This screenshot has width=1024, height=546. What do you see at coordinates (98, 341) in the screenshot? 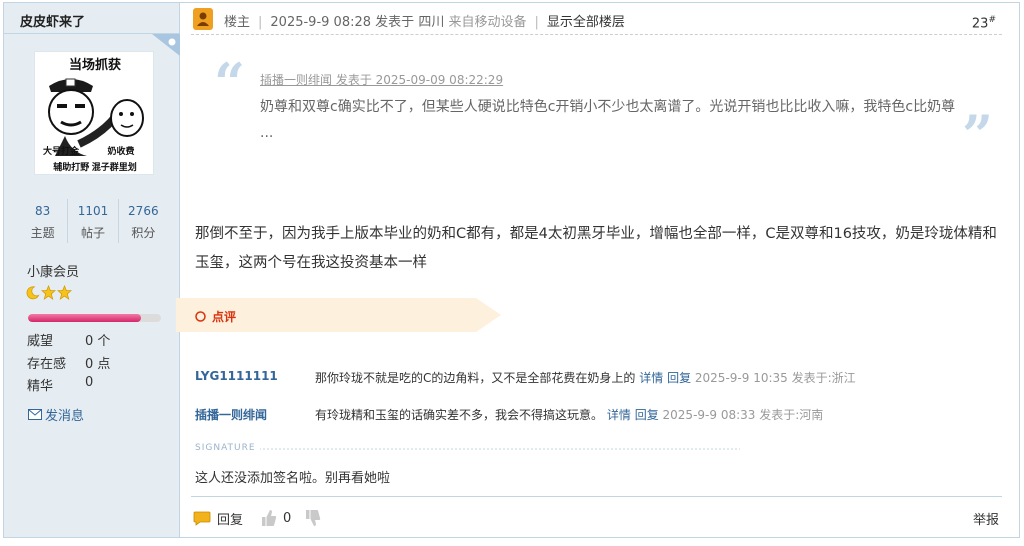
I see `attr-value: 0 个` at bounding box center [98, 341].